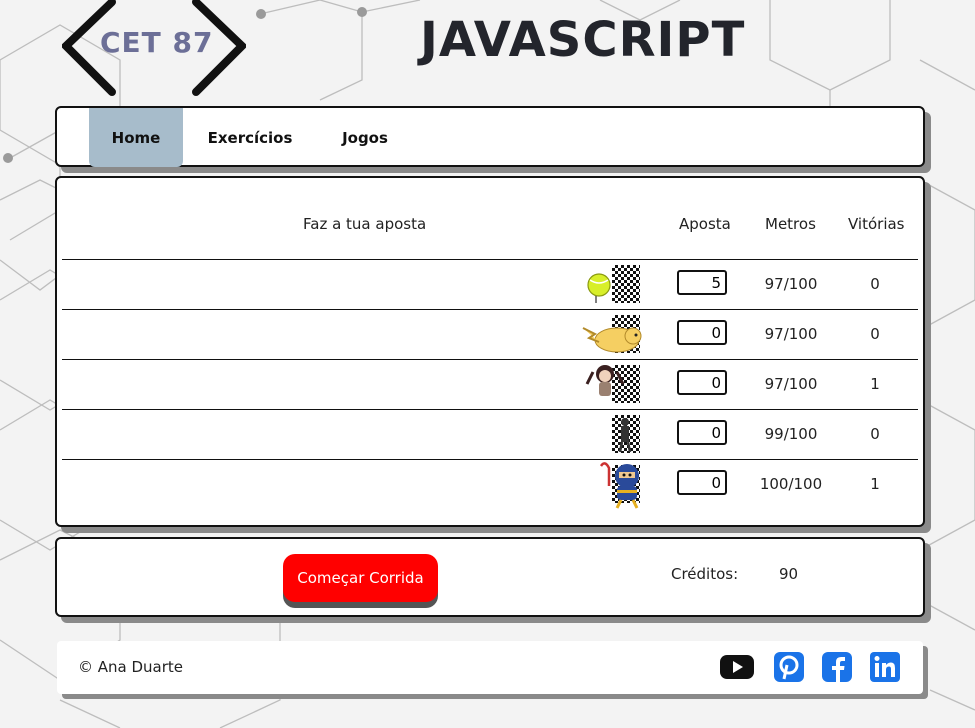 This screenshot has height=728, width=975. What do you see at coordinates (583, 40) in the screenshot?
I see `page-title: JAVASCRIPT` at bounding box center [583, 40].